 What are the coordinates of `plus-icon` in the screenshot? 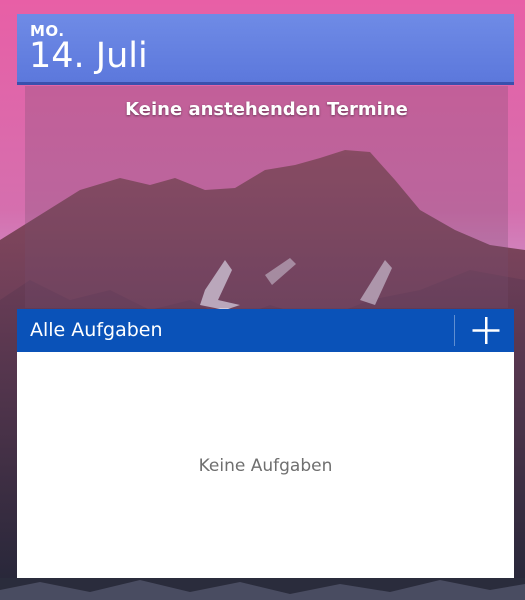 It's located at (486, 330).